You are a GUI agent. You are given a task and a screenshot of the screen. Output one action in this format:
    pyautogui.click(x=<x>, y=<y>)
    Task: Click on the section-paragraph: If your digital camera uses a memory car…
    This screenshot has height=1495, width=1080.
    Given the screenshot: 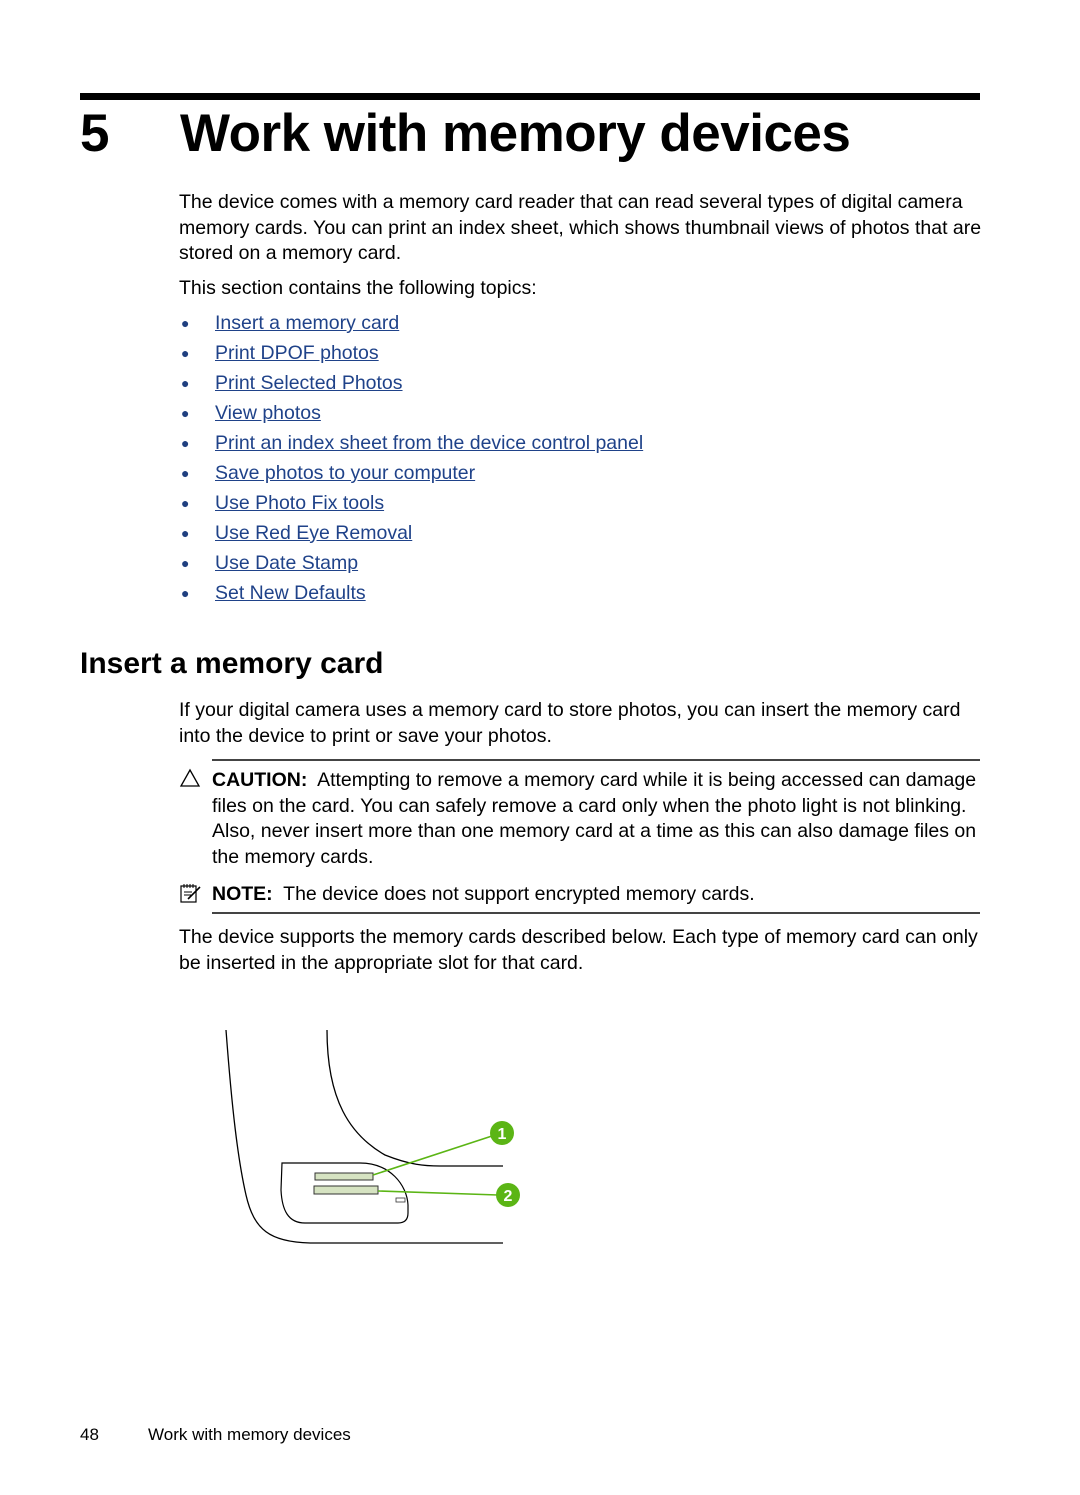 What is the action you would take?
    pyautogui.click(x=570, y=723)
    